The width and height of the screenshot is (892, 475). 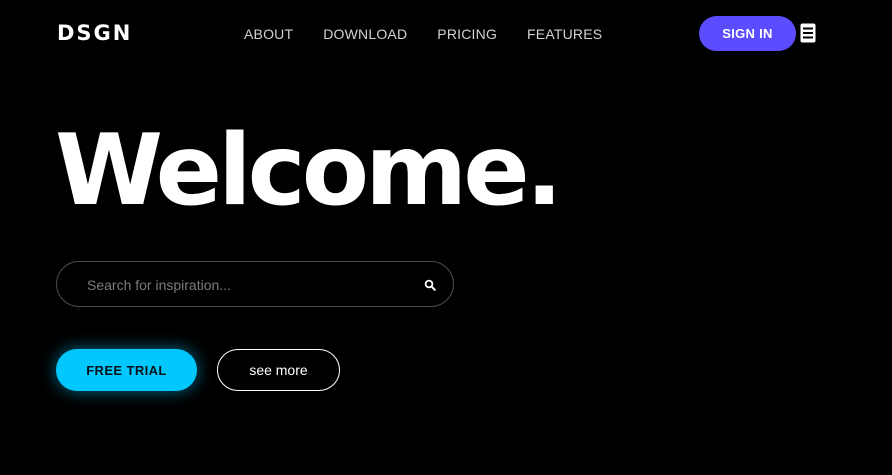 What do you see at coordinates (430, 285) in the screenshot?
I see `search-icon` at bounding box center [430, 285].